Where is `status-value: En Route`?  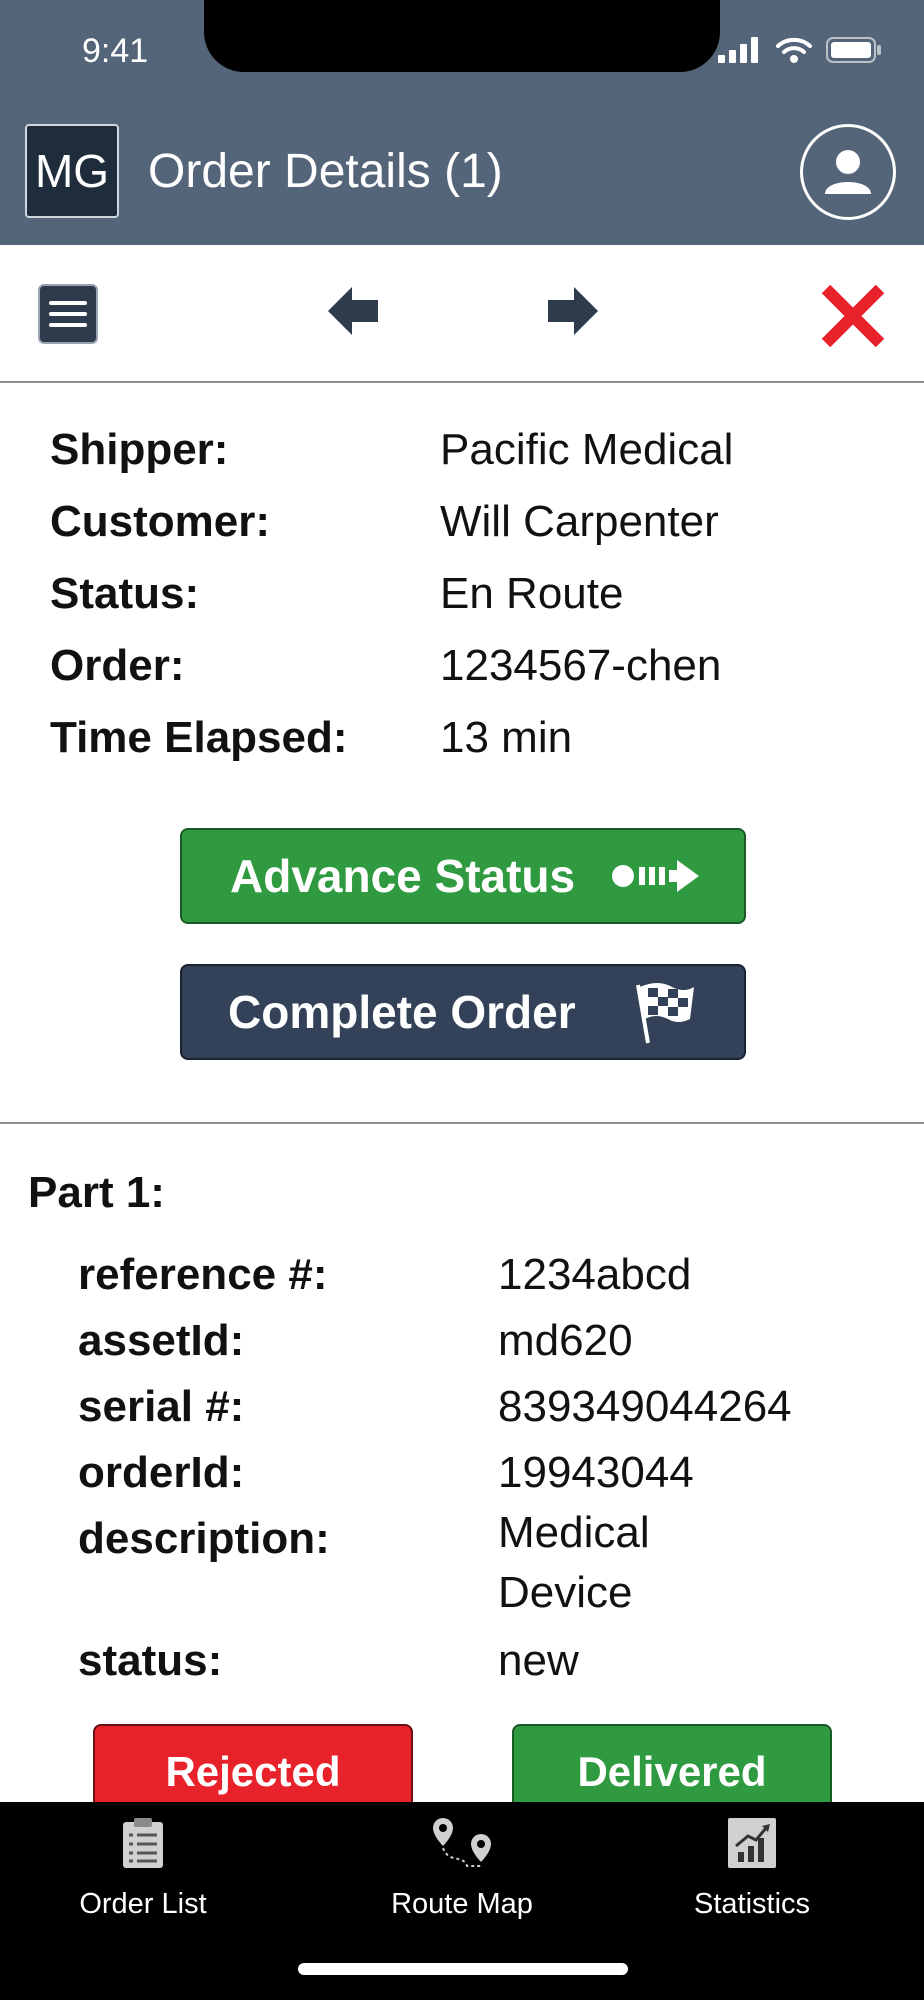 status-value: En Route is located at coordinates (532, 593).